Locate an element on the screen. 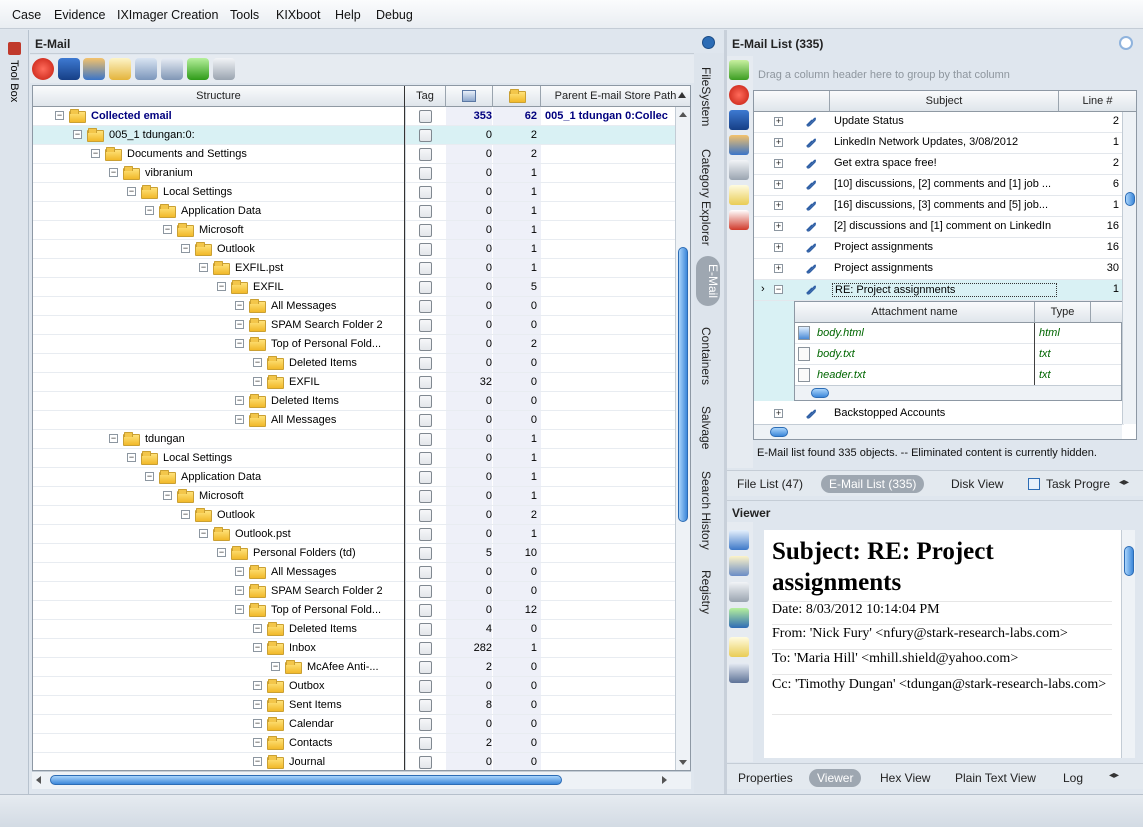  email-row: + Project assignments 16 is located at coordinates (939, 248).